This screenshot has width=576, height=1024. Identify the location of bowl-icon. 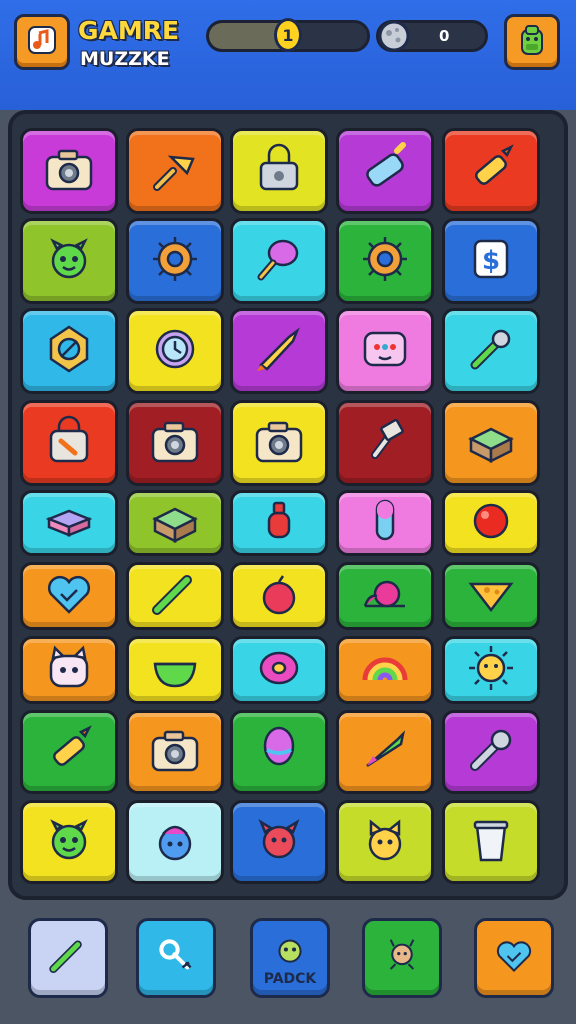
(175, 670).